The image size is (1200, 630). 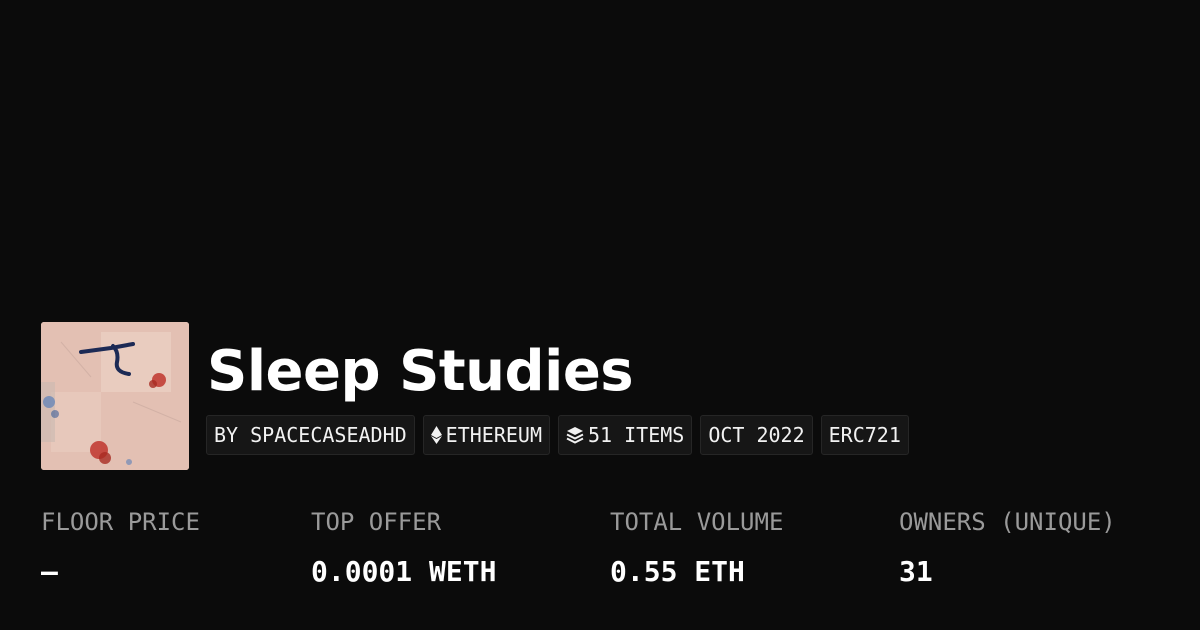 I want to click on date-tag-label: OCT 2022, so click(x=756, y=435).